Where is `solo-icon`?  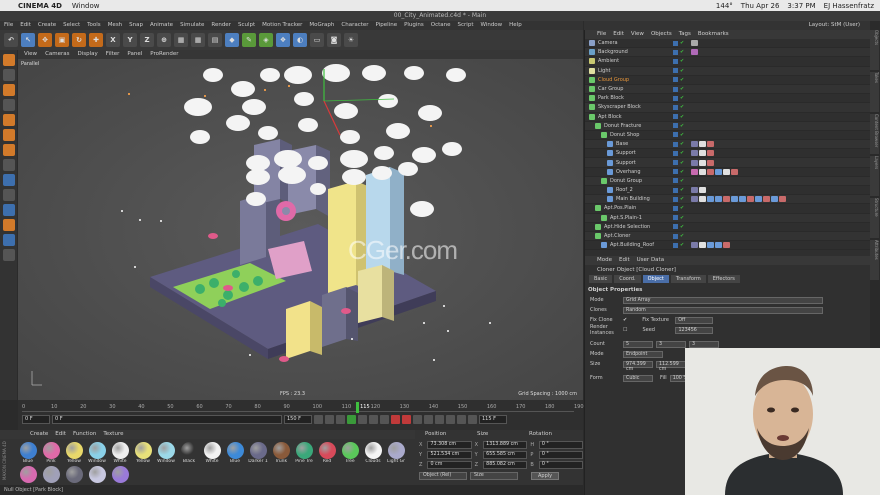 solo-icon is located at coordinates (8, 210).